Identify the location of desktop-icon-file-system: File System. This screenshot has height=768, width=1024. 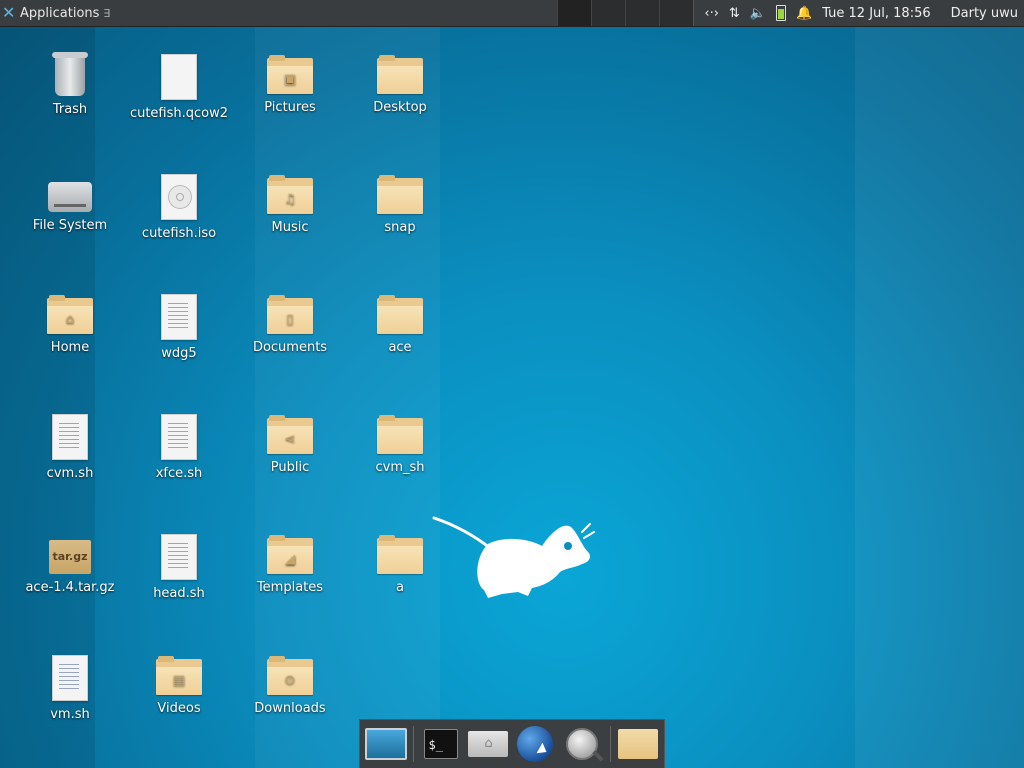
(70, 203).